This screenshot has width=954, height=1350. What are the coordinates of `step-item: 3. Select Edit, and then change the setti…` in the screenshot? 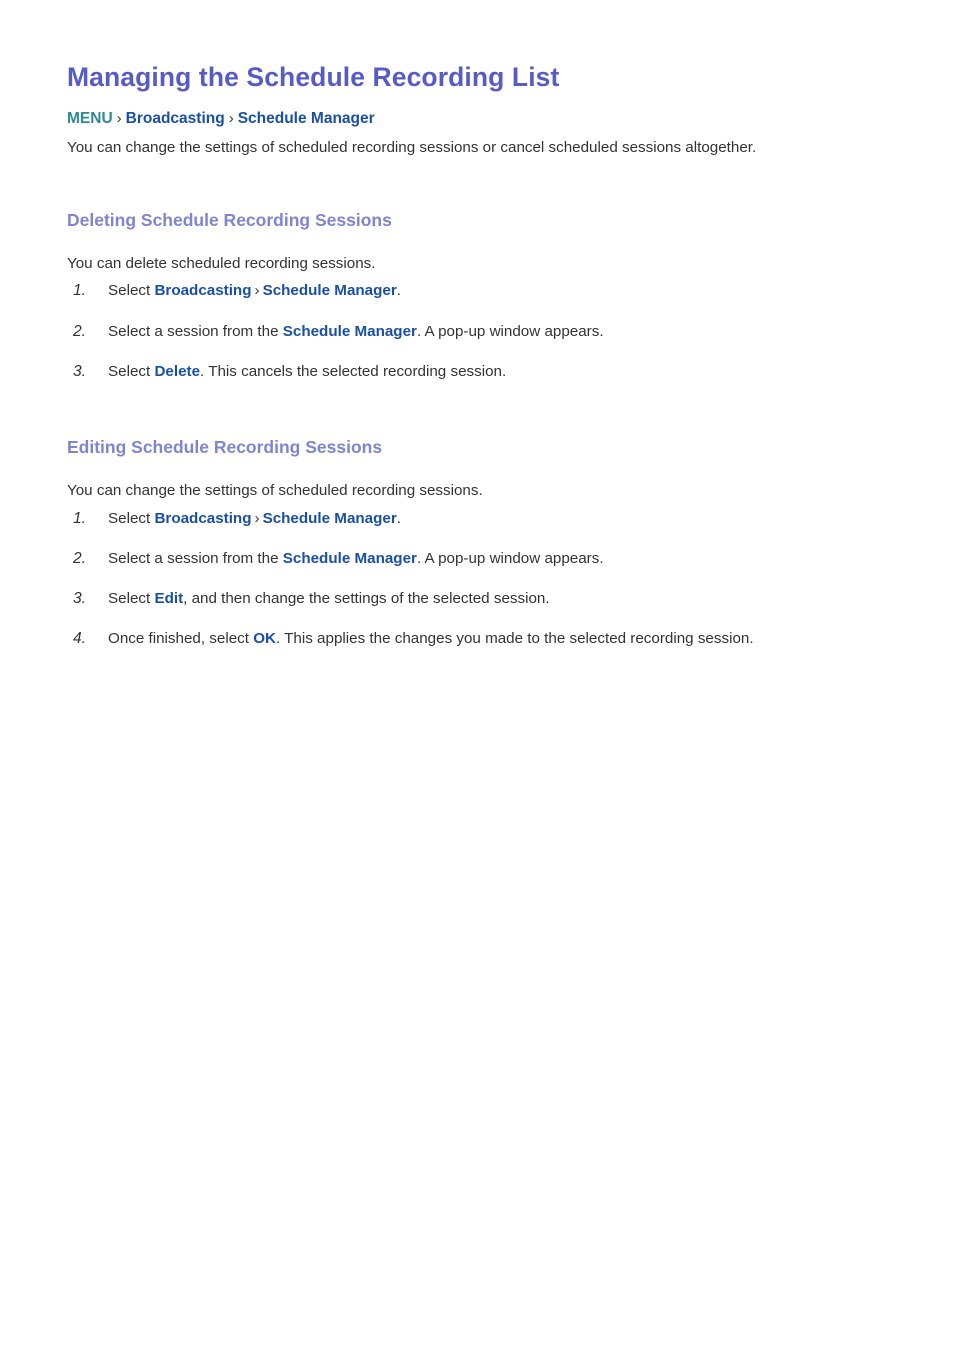 It's located at (477, 598).